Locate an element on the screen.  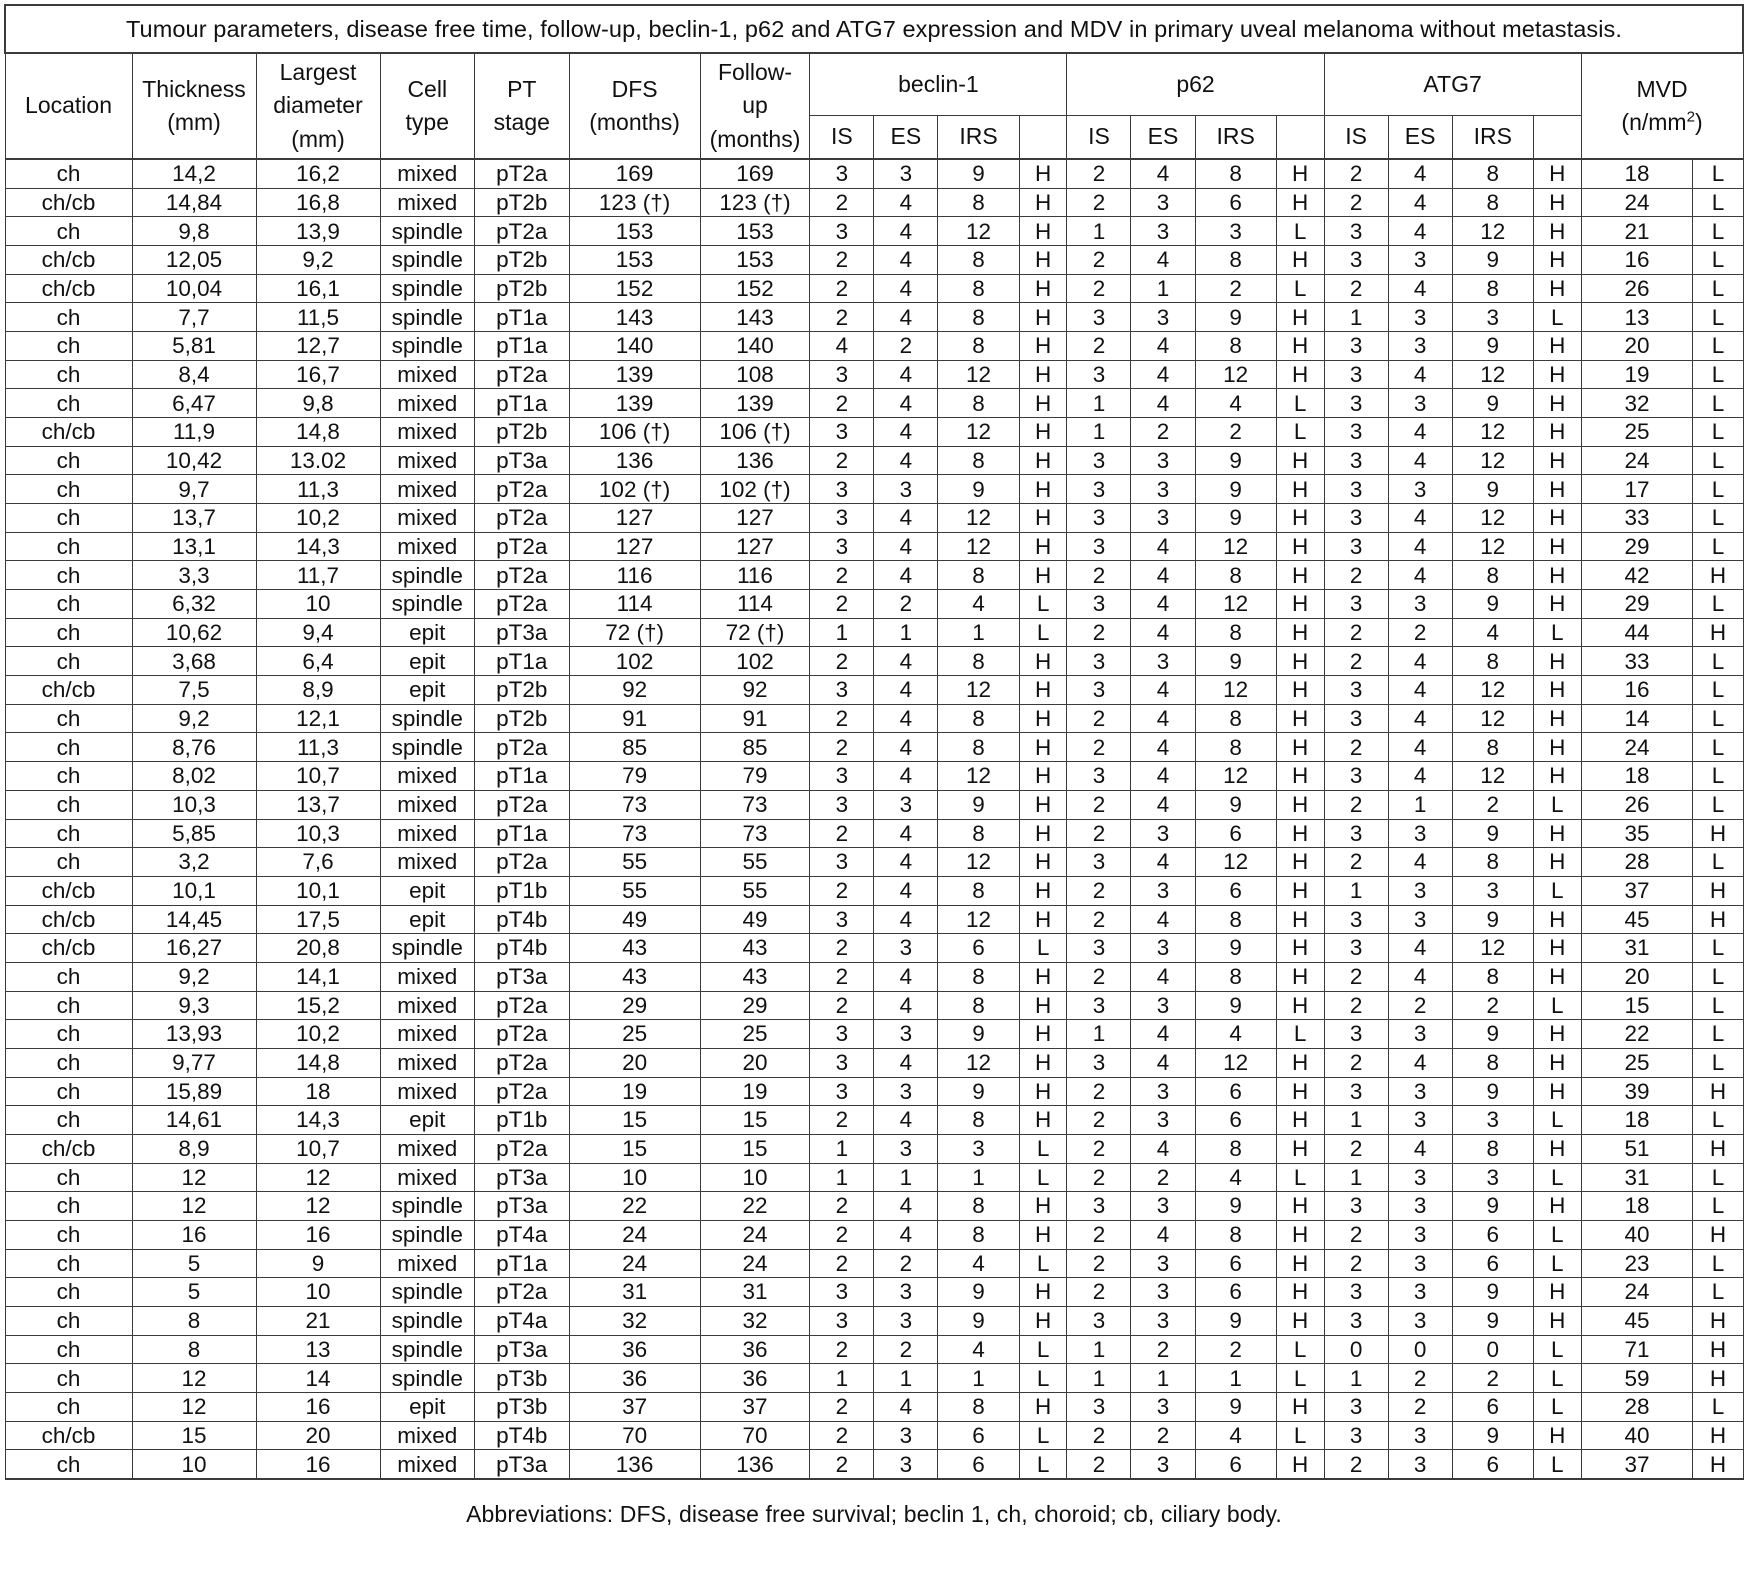
cell-largest-diameter-mm: 21 is located at coordinates (318, 1320).